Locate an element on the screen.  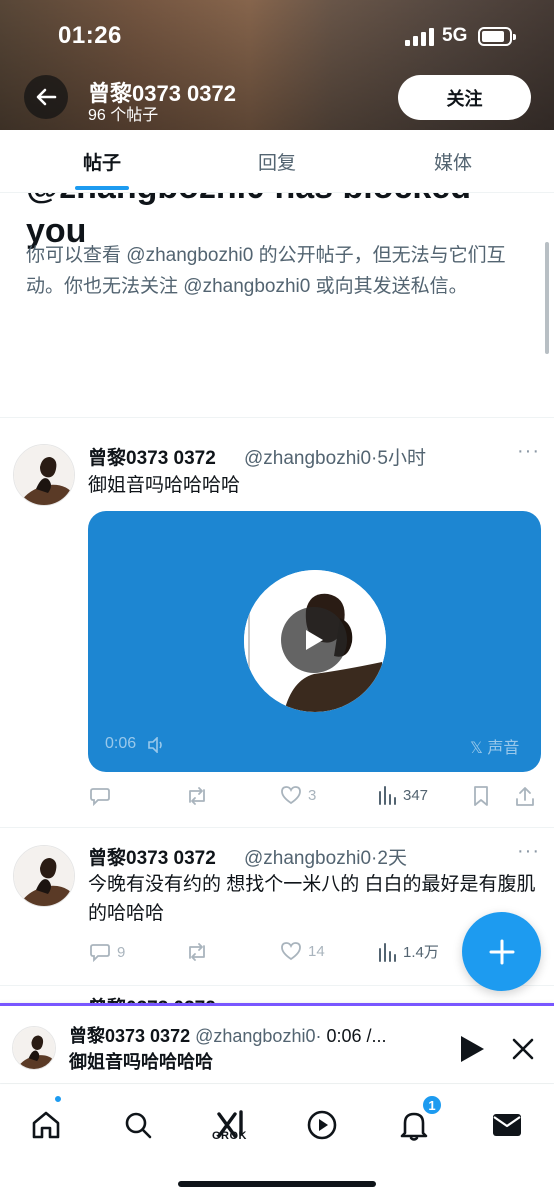
mini-player-handle: @zhangbozhi0· is located at coordinates (258, 1036).